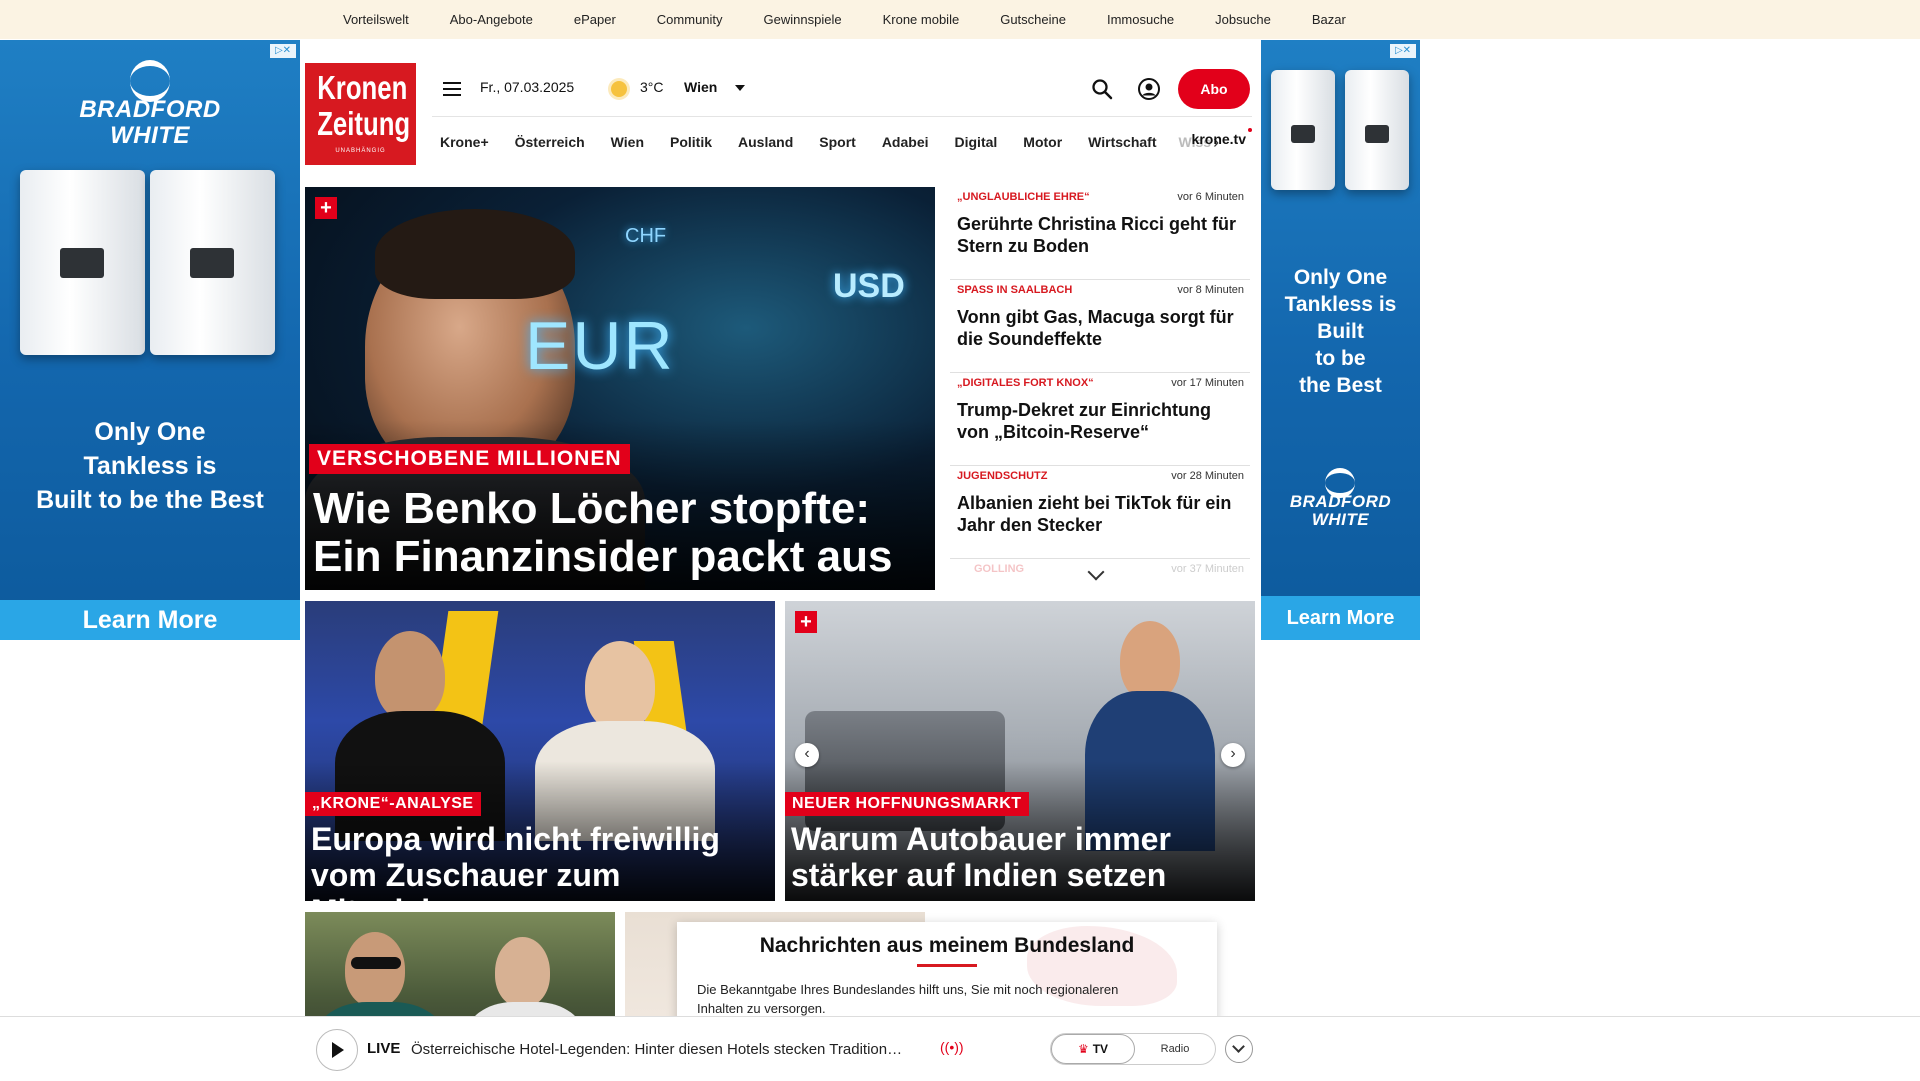  Describe the element at coordinates (1015, 290) in the screenshot. I see `list-item-kicker: SPASS IN SAALBACH` at that location.